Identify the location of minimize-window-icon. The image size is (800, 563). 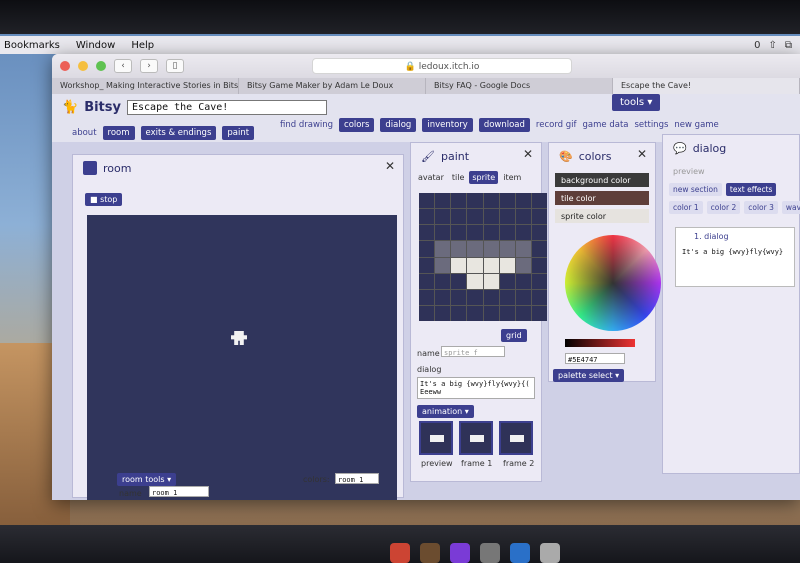
(83, 66).